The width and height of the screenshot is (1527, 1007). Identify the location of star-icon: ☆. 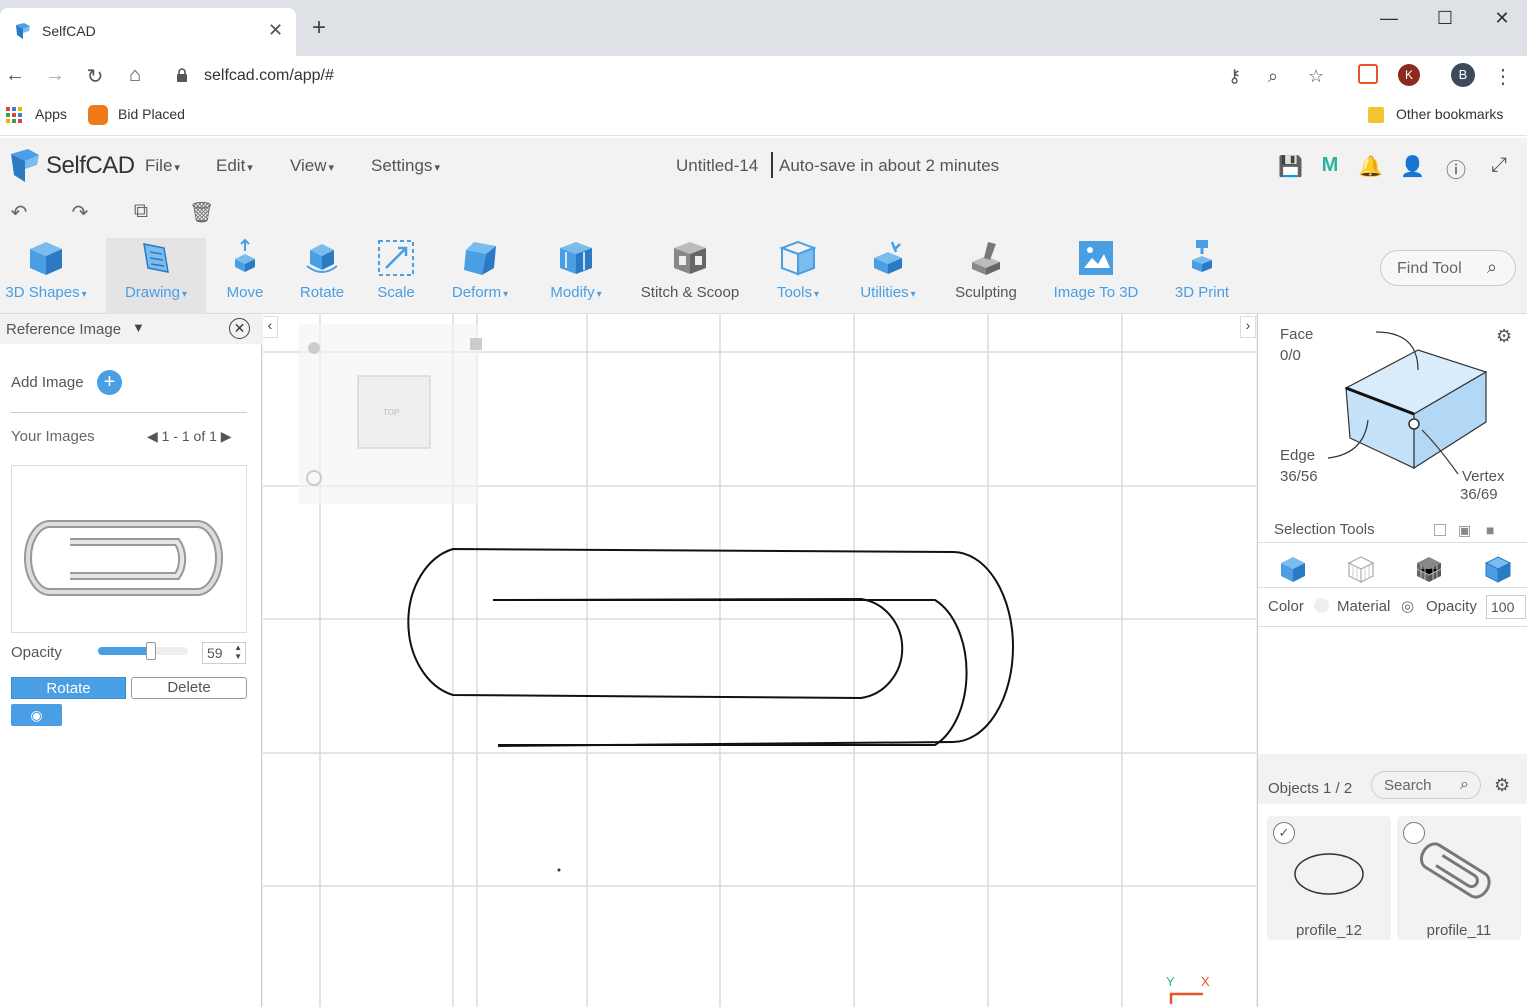
(1316, 76).